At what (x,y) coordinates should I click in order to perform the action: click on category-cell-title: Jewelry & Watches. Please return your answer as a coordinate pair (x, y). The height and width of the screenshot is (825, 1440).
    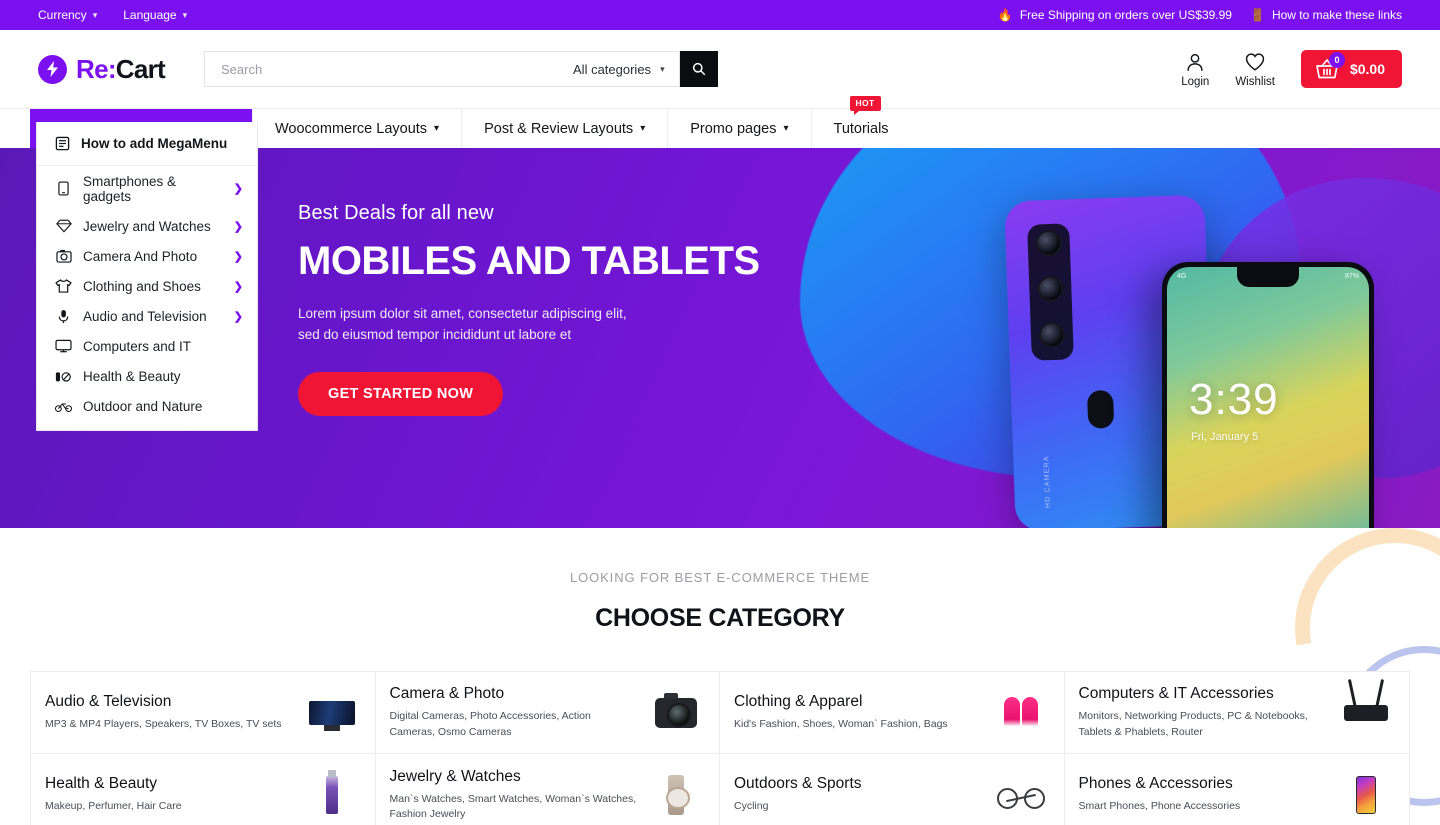
    Looking at the image, I should click on (455, 776).